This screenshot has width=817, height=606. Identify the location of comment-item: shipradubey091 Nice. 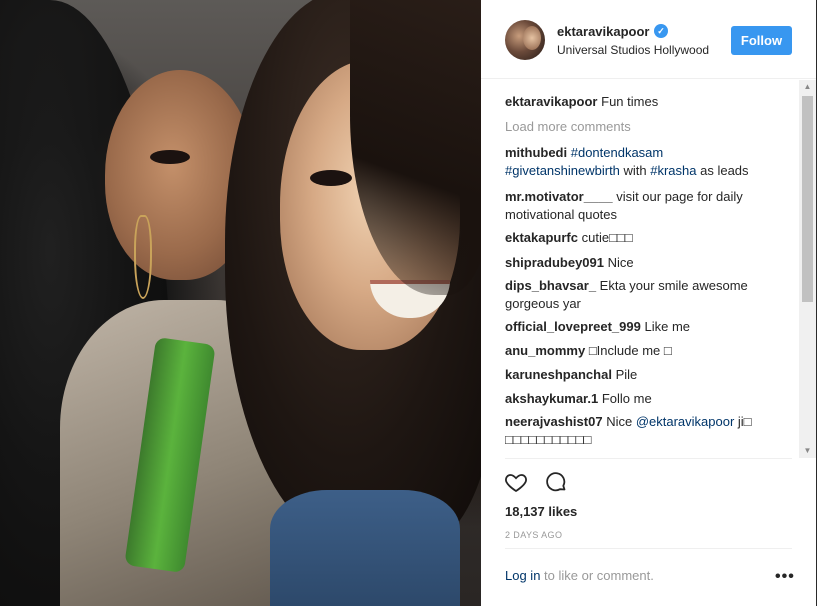
(650, 263).